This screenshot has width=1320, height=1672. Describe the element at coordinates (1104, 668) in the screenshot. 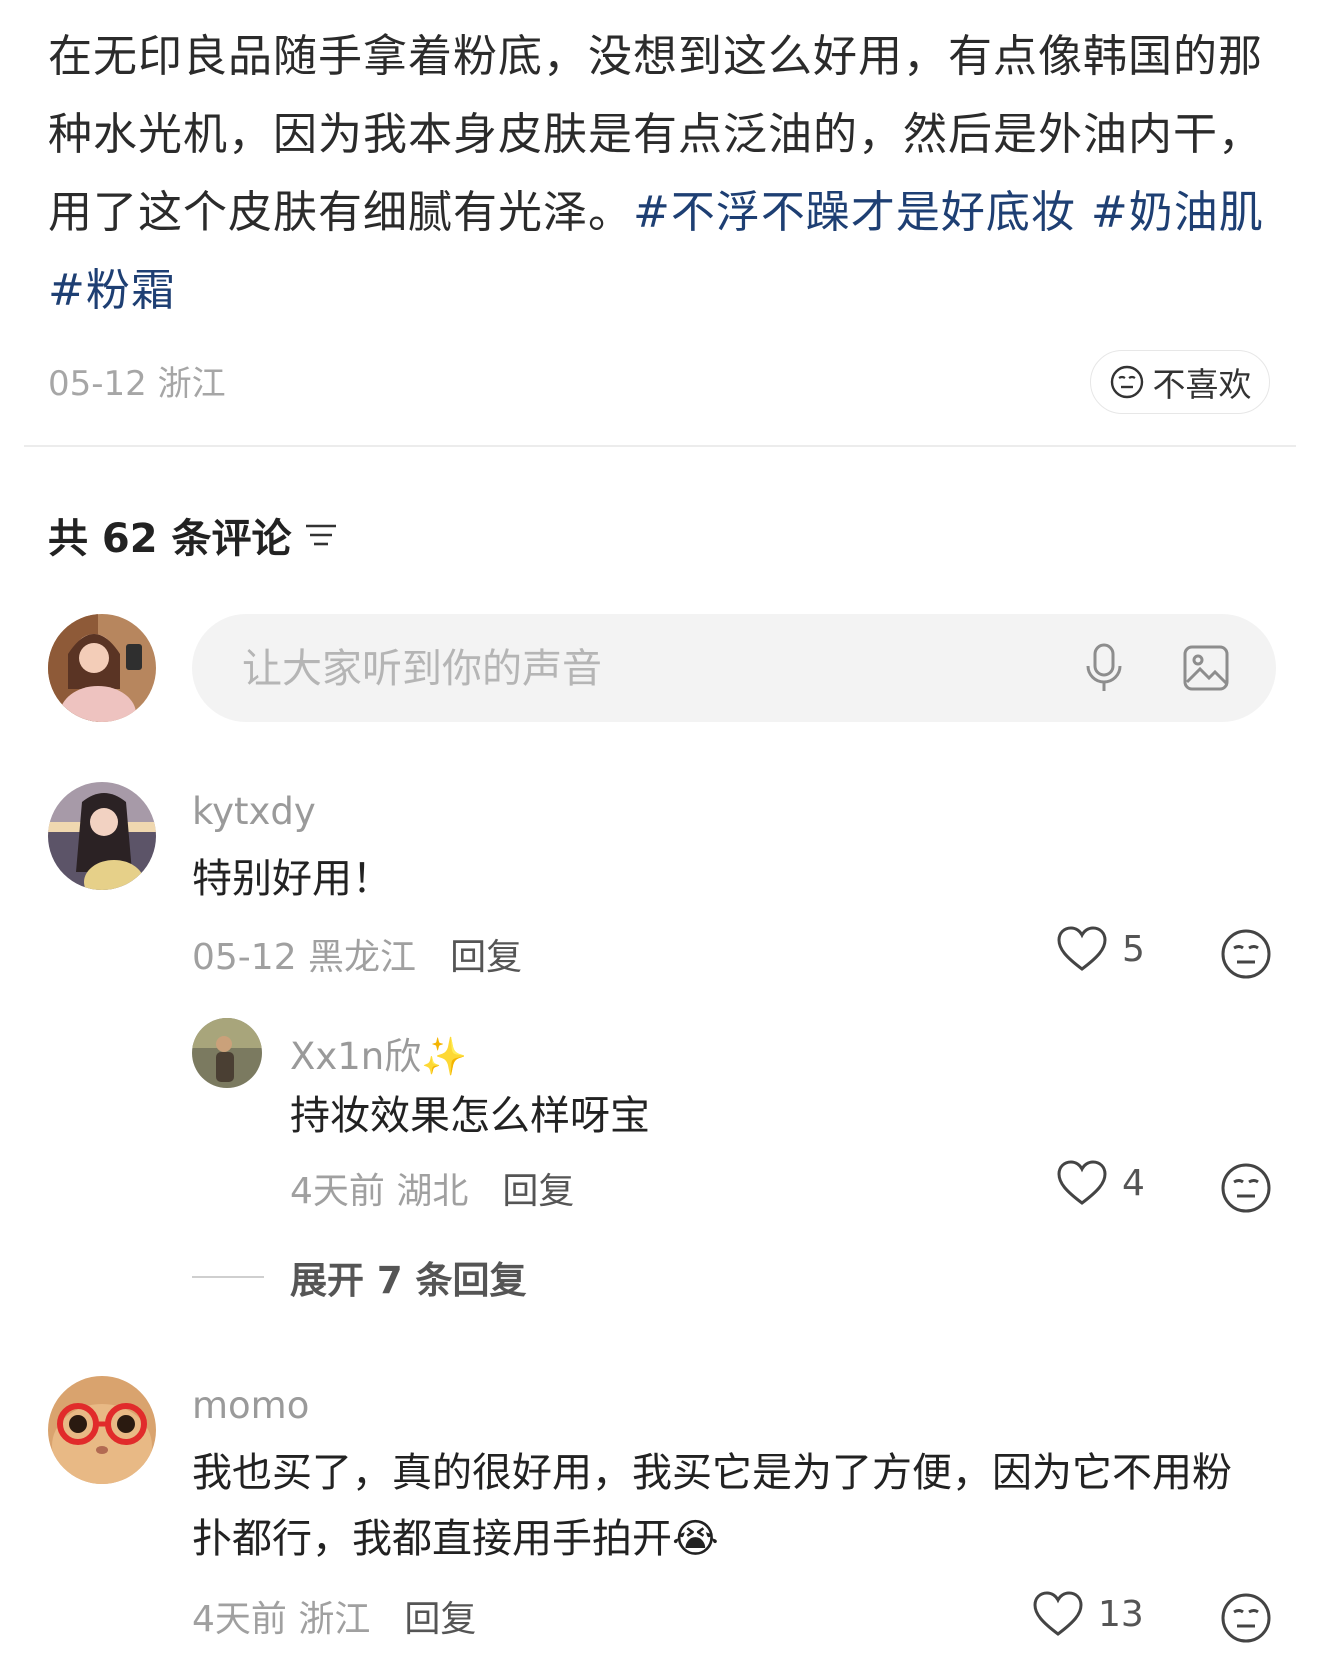

I see `microphone-icon` at that location.